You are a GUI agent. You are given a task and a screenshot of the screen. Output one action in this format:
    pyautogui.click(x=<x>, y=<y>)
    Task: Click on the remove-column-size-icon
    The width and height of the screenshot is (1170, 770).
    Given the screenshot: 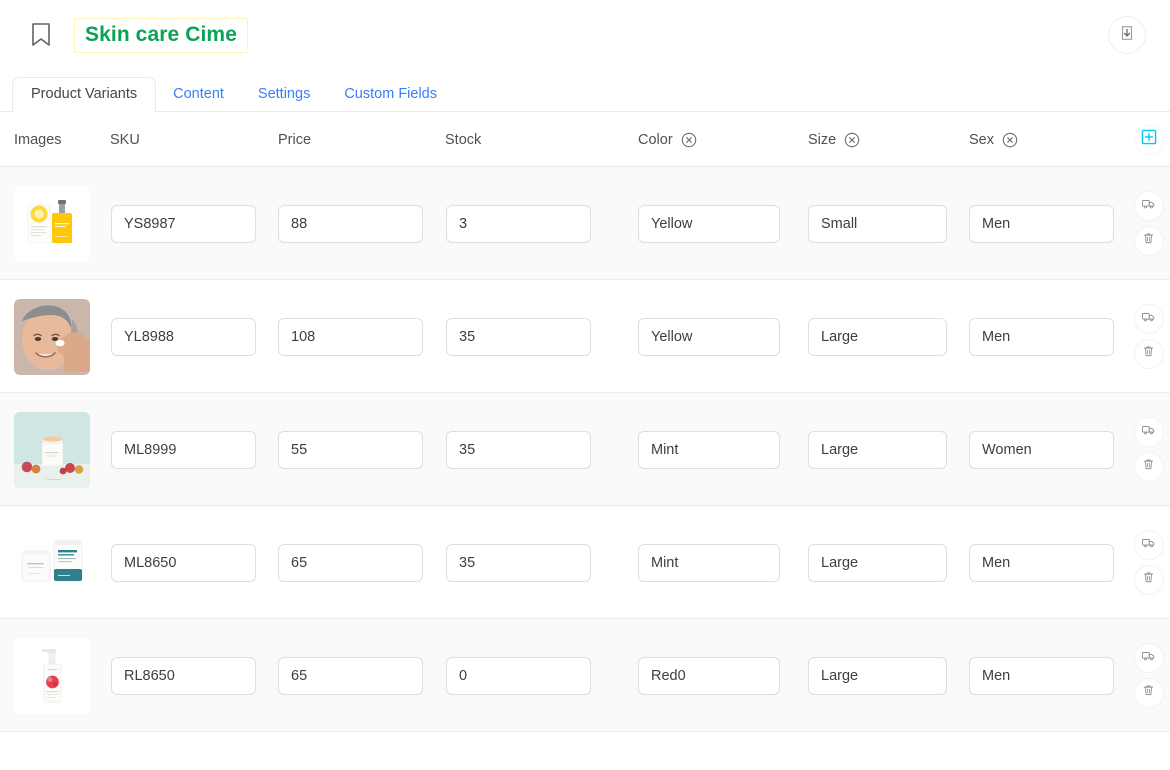 What is the action you would take?
    pyautogui.click(x=852, y=140)
    